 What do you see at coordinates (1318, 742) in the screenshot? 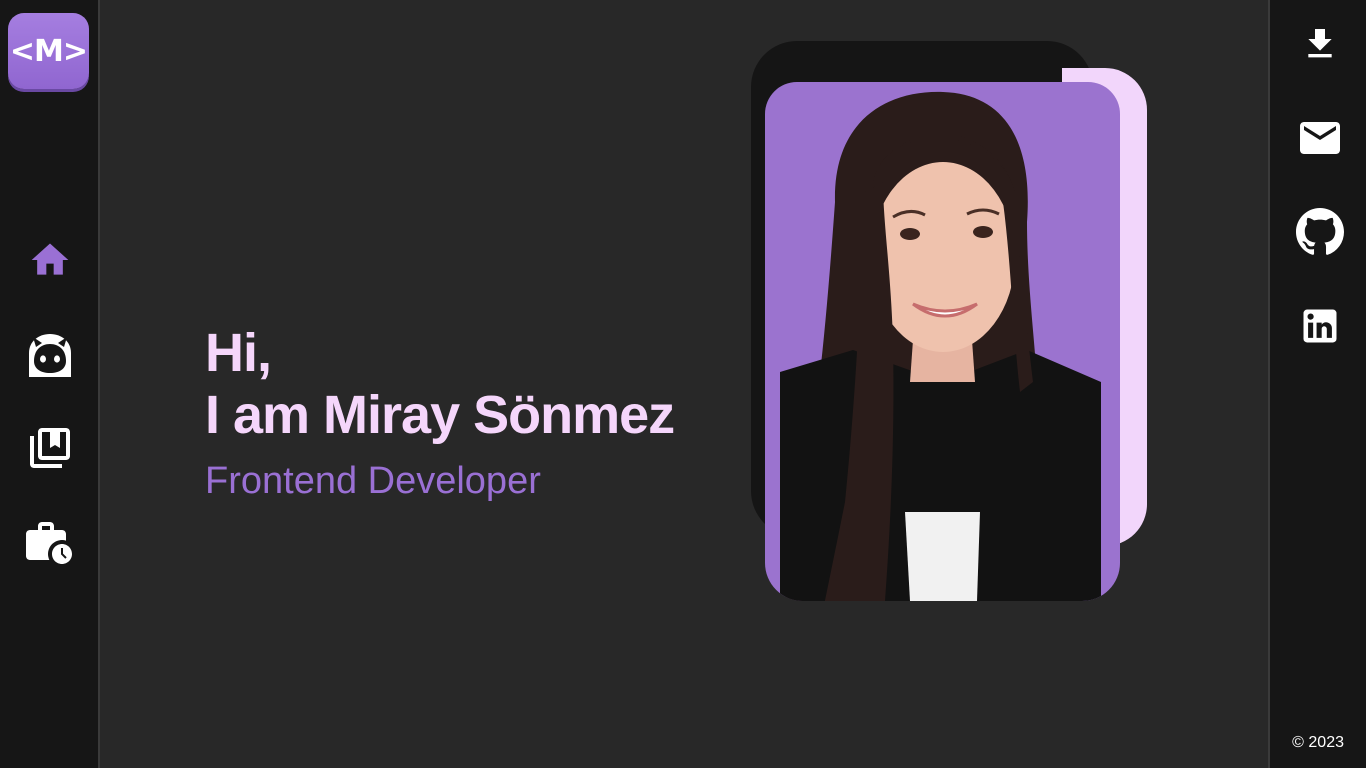
I see `copyright: © 2023` at bounding box center [1318, 742].